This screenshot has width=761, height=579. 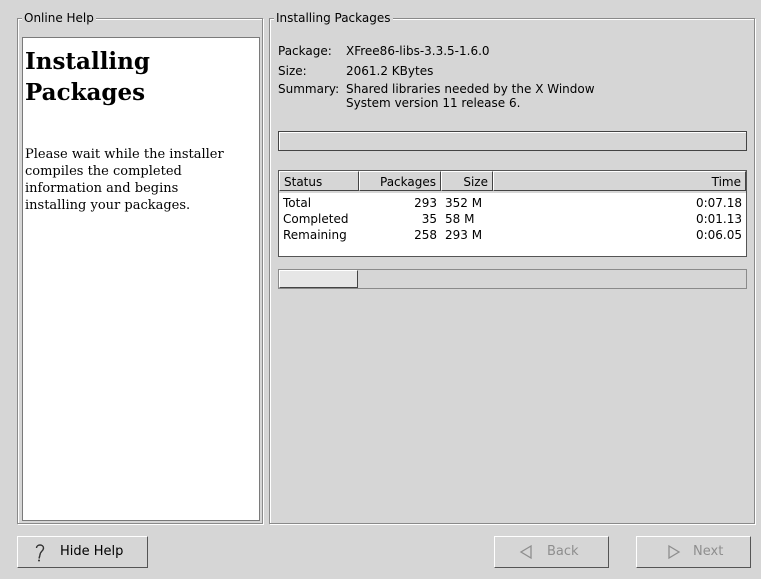 I want to click on package-row: Package: XFree86-libs-3.3.5-1.6.0, so click(x=384, y=51).